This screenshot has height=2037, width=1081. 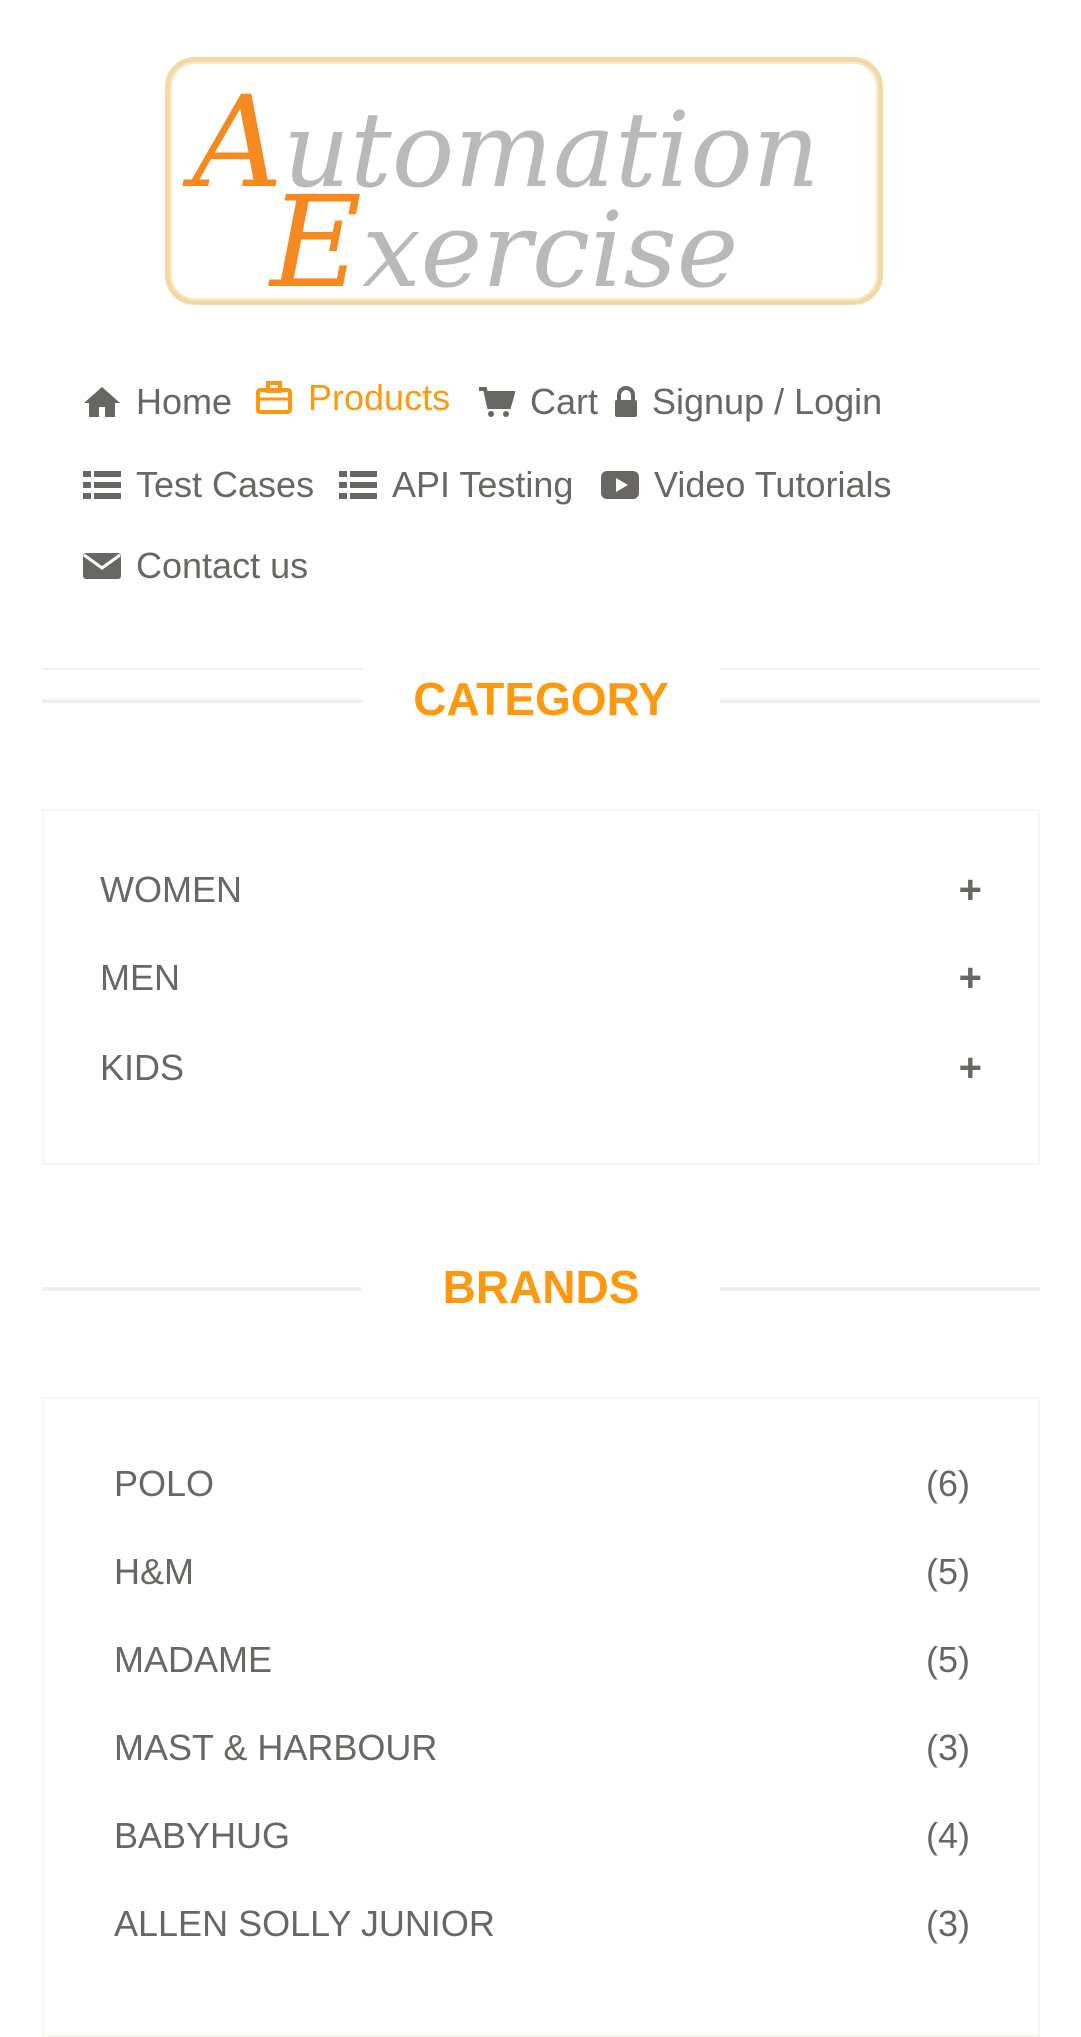 What do you see at coordinates (948, 1835) in the screenshot?
I see `brand-count: (4)` at bounding box center [948, 1835].